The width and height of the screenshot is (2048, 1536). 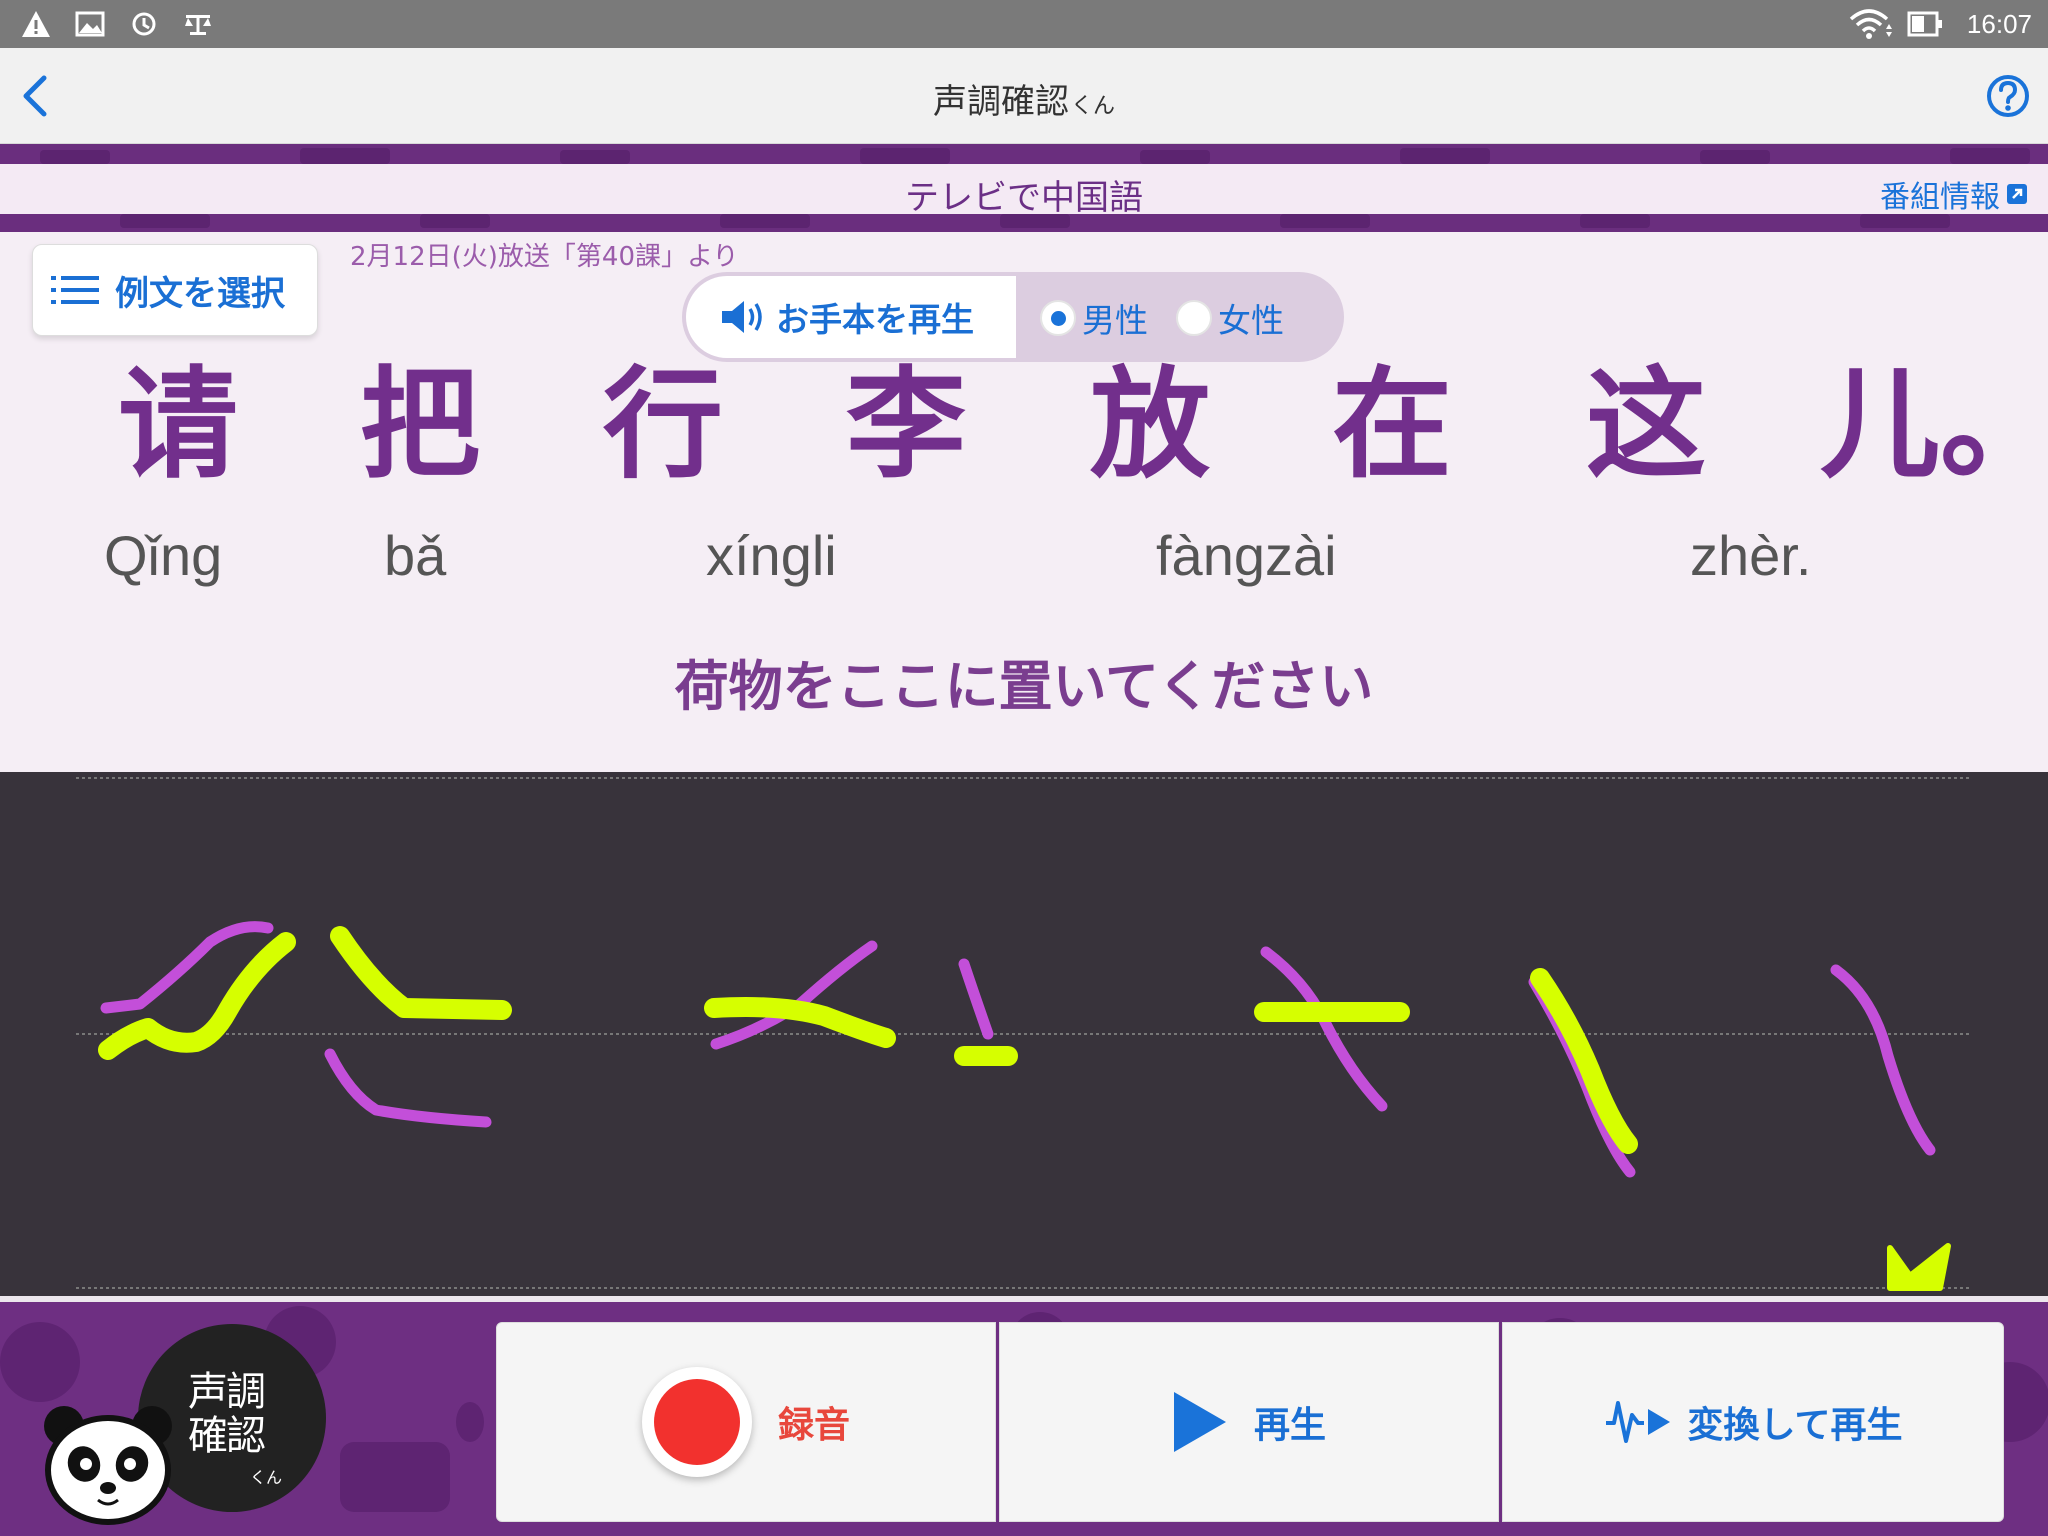 What do you see at coordinates (144, 24) in the screenshot?
I see `sync-icon` at bounding box center [144, 24].